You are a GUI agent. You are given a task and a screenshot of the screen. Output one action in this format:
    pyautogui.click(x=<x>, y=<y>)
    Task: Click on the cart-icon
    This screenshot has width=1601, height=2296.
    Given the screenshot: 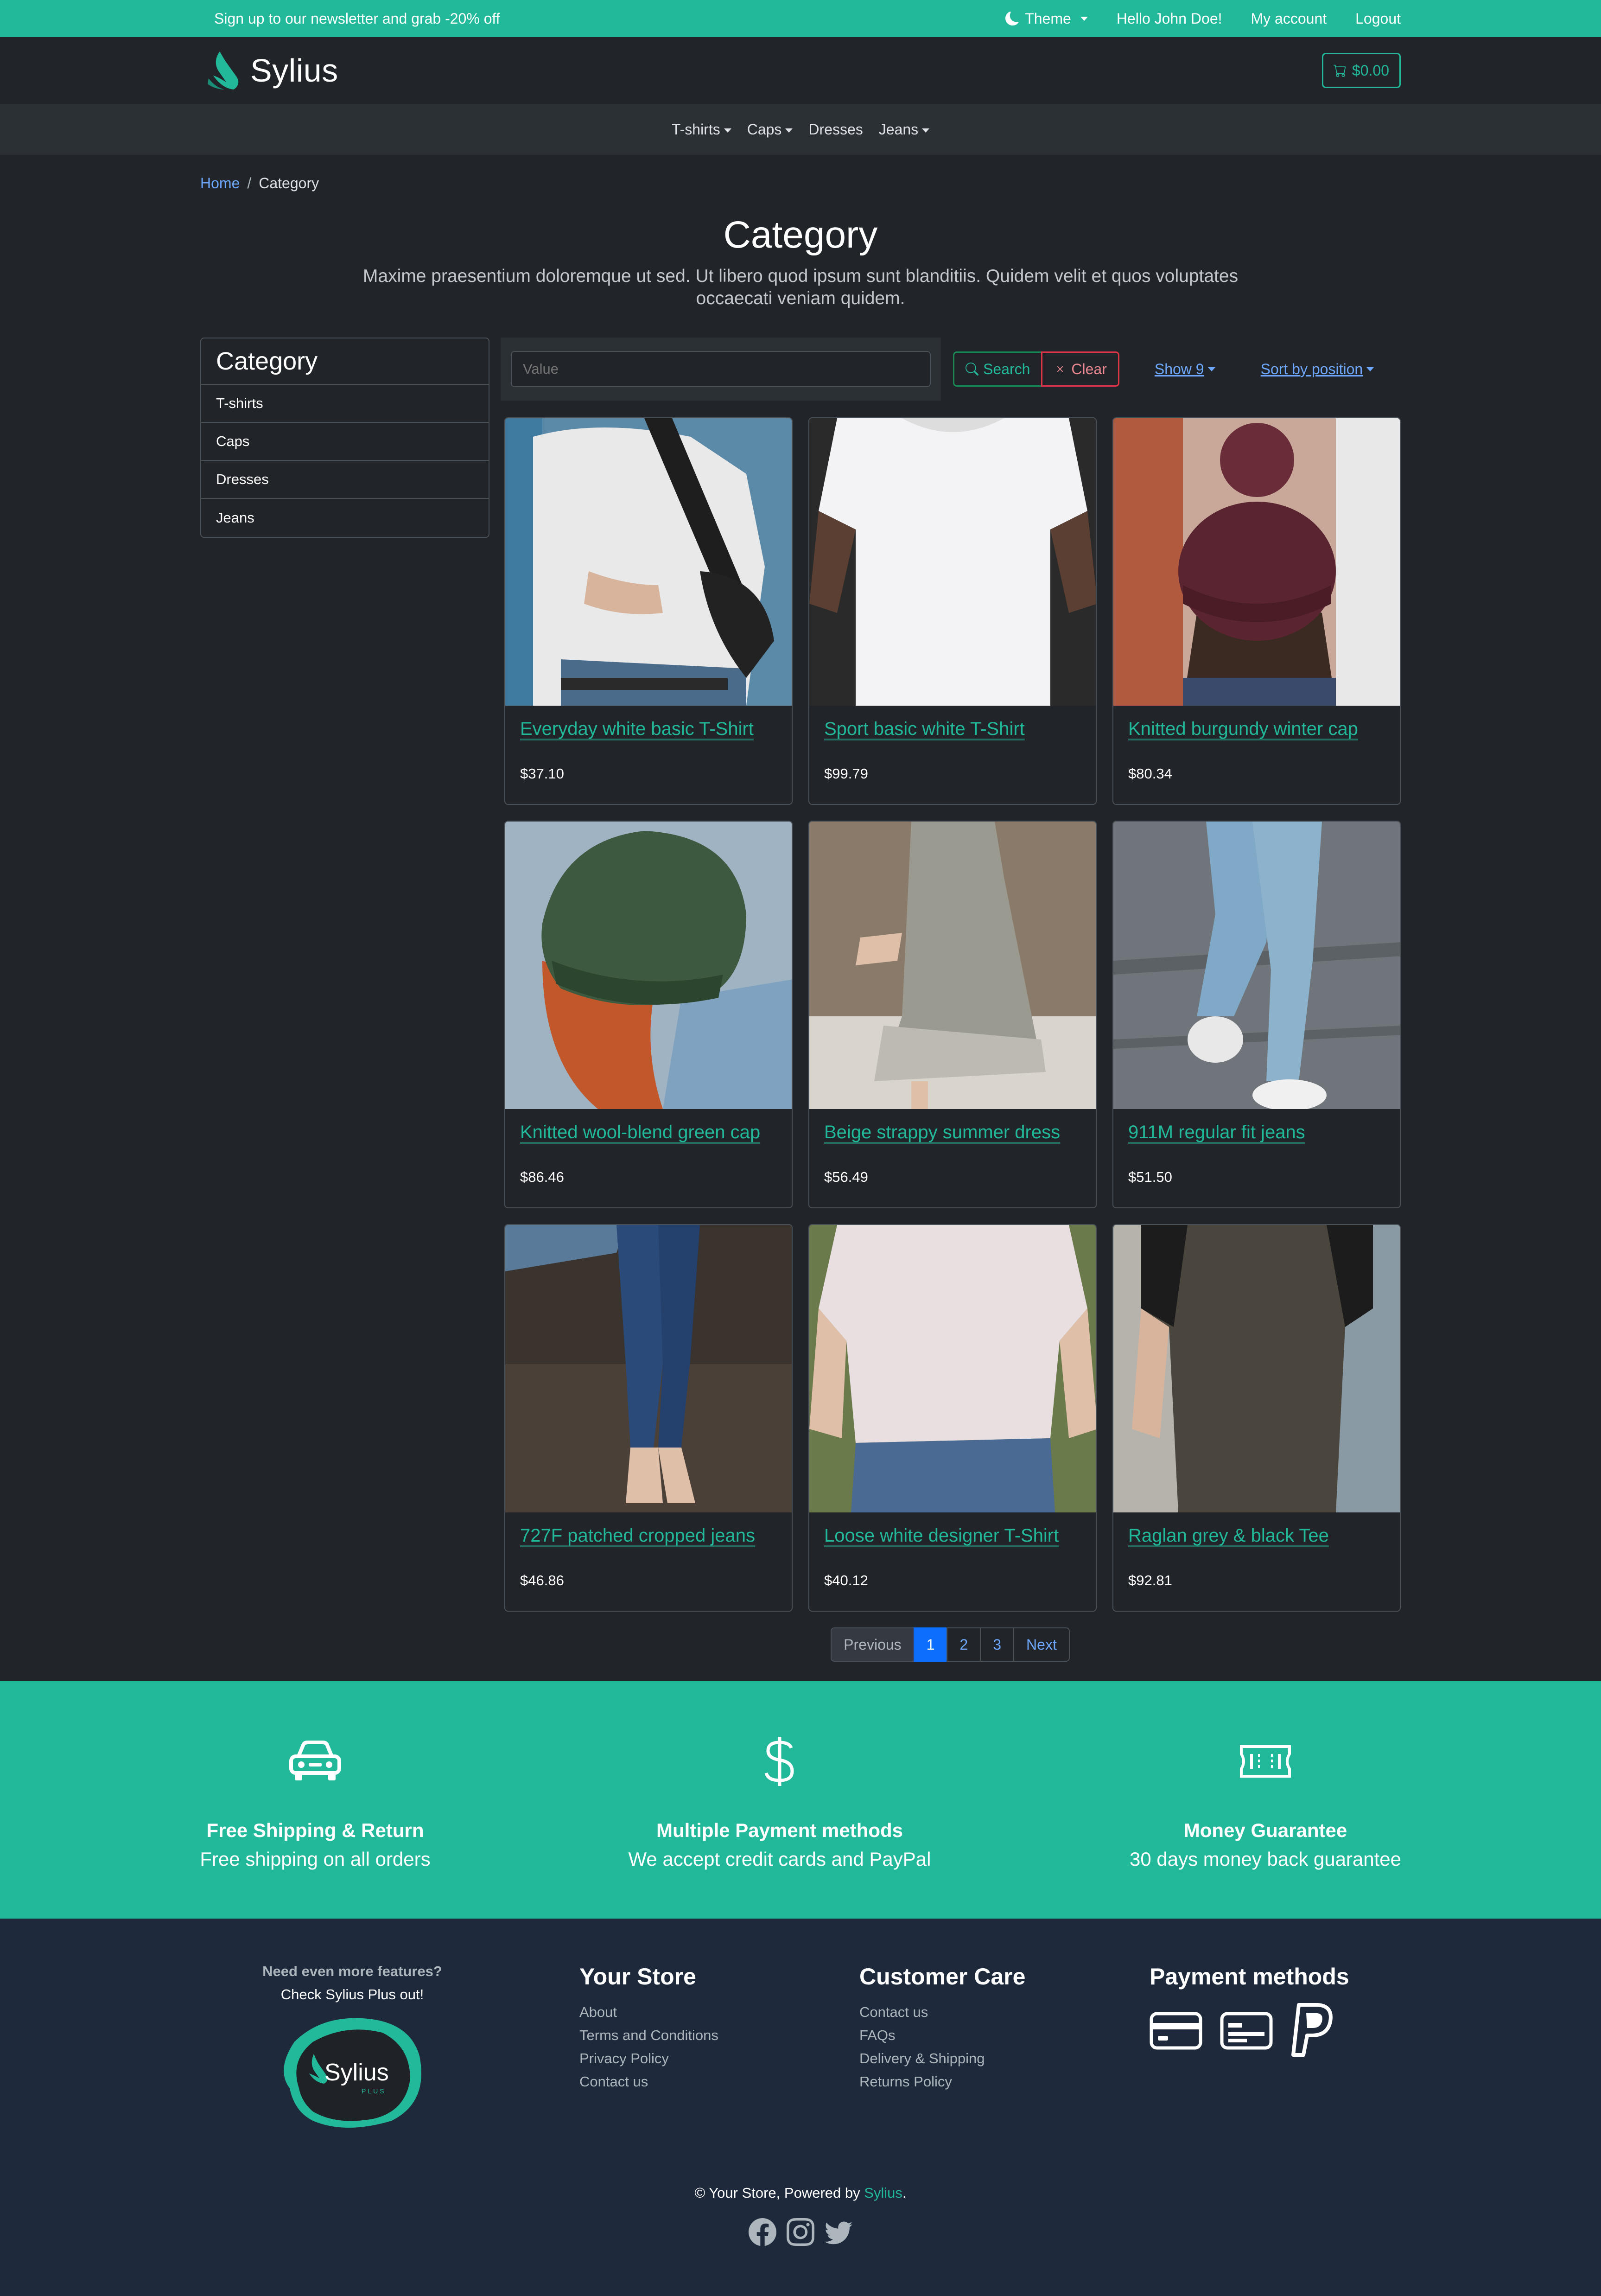 What is the action you would take?
    pyautogui.click(x=1340, y=70)
    